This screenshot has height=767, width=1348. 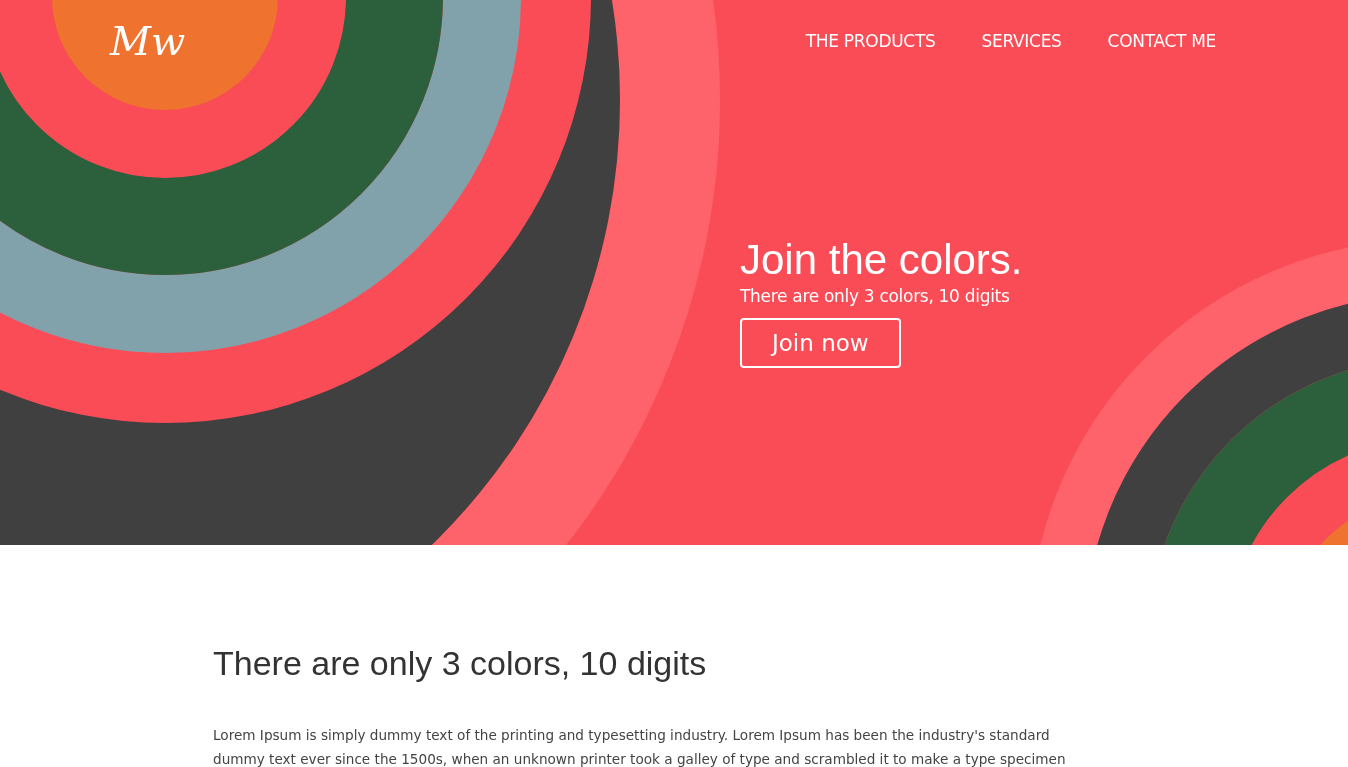 What do you see at coordinates (870, 41) in the screenshot?
I see `nav-link: THE PRODUCTS` at bounding box center [870, 41].